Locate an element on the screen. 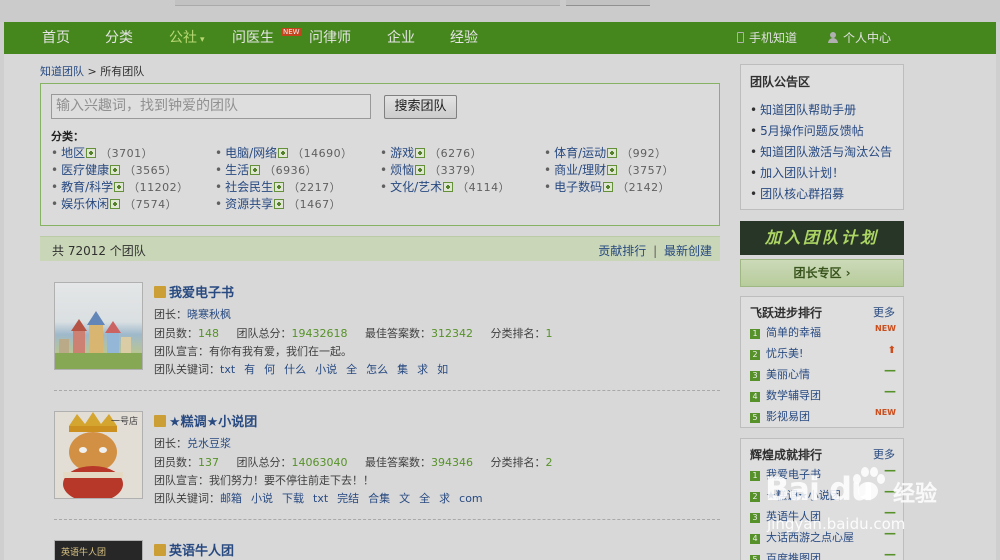 This screenshot has height=560, width=1000. category-name: 医疗健康 is located at coordinates (85, 170).